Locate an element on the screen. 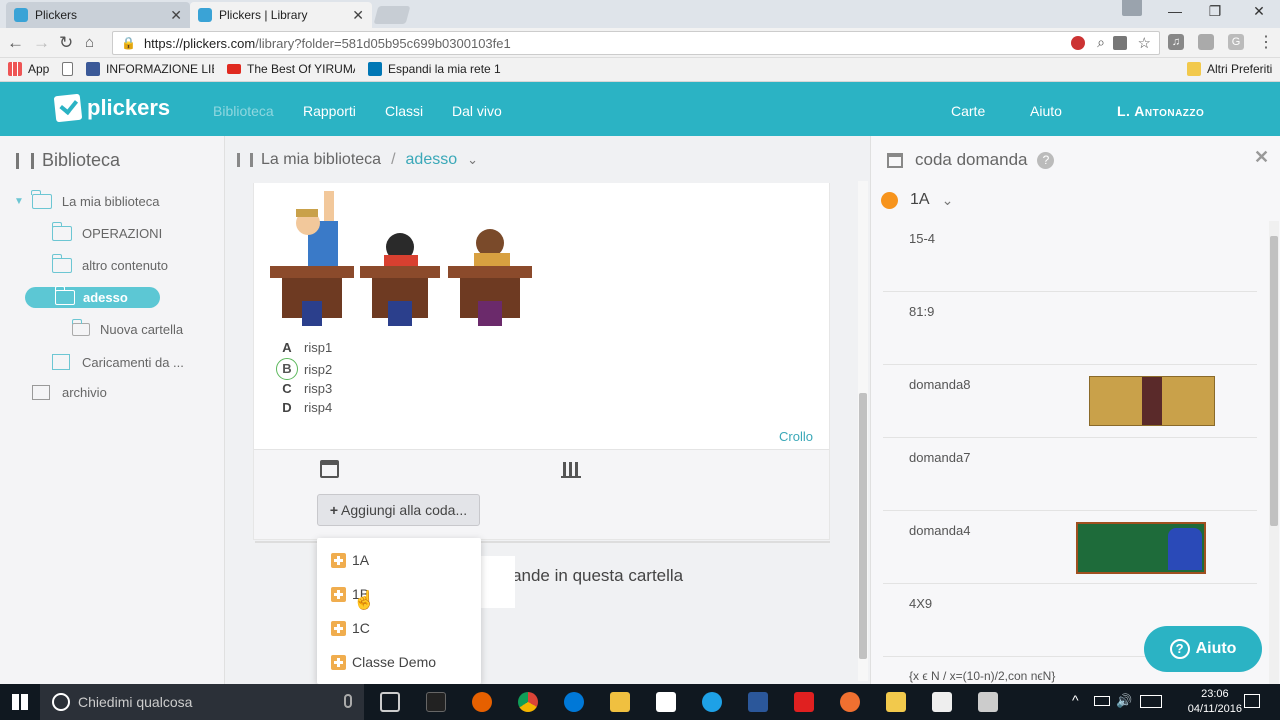  profile-icon is located at coordinates (1132, 8).